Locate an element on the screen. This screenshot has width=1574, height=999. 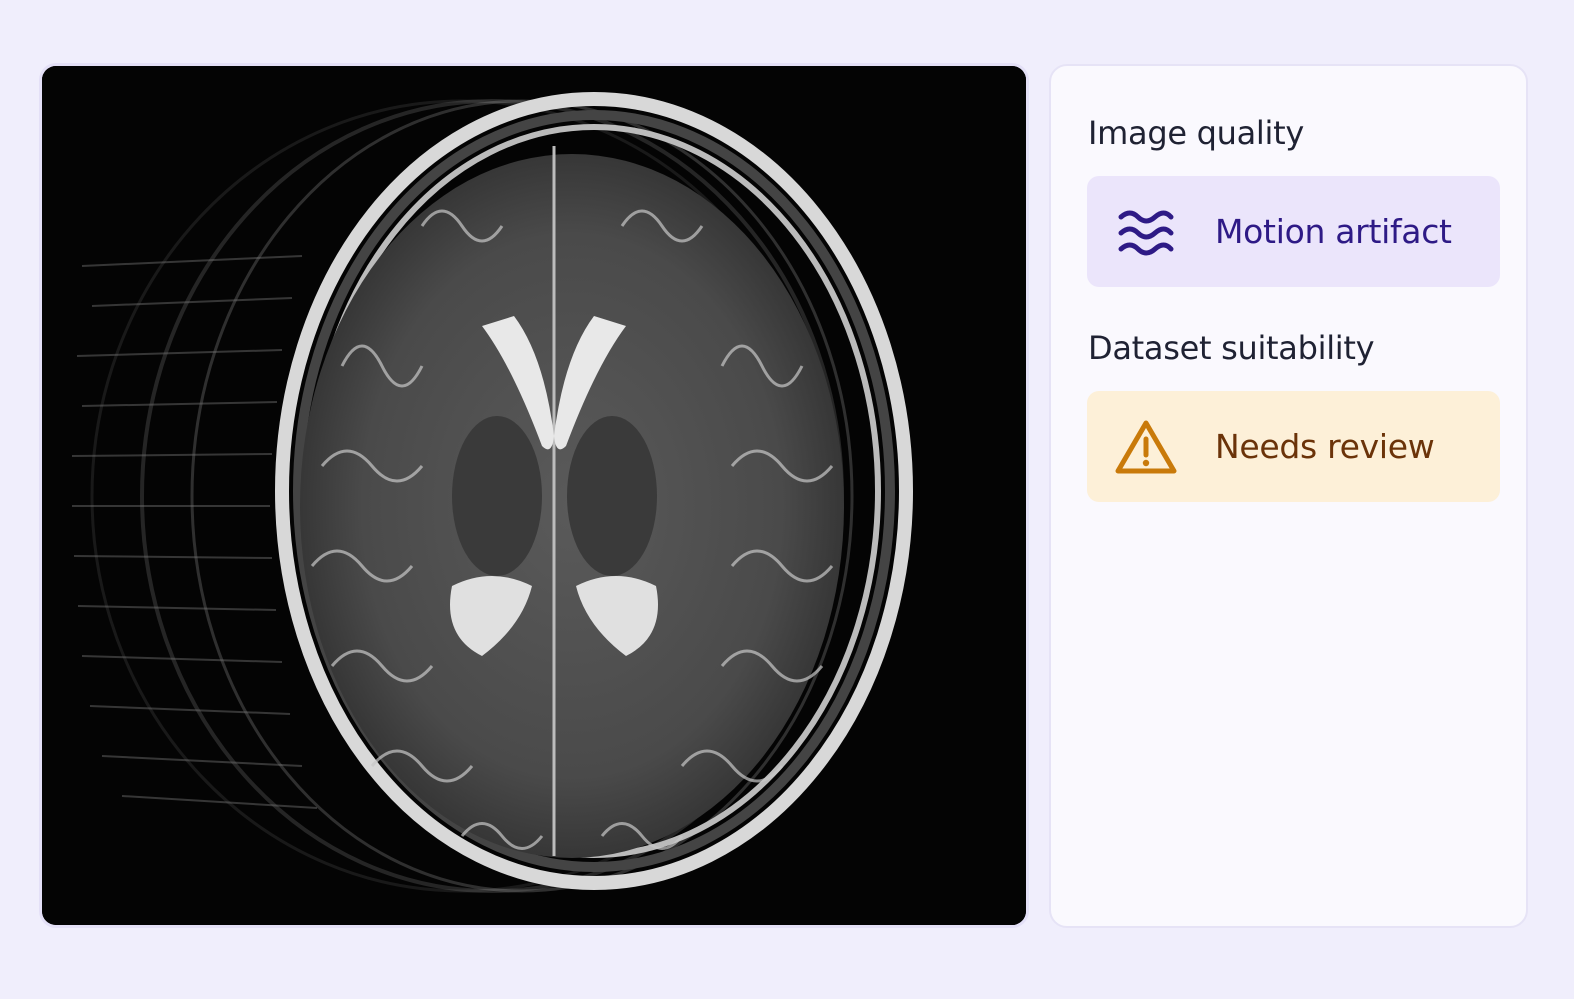
motion-artifact-label: Motion artifact is located at coordinates (1333, 231).